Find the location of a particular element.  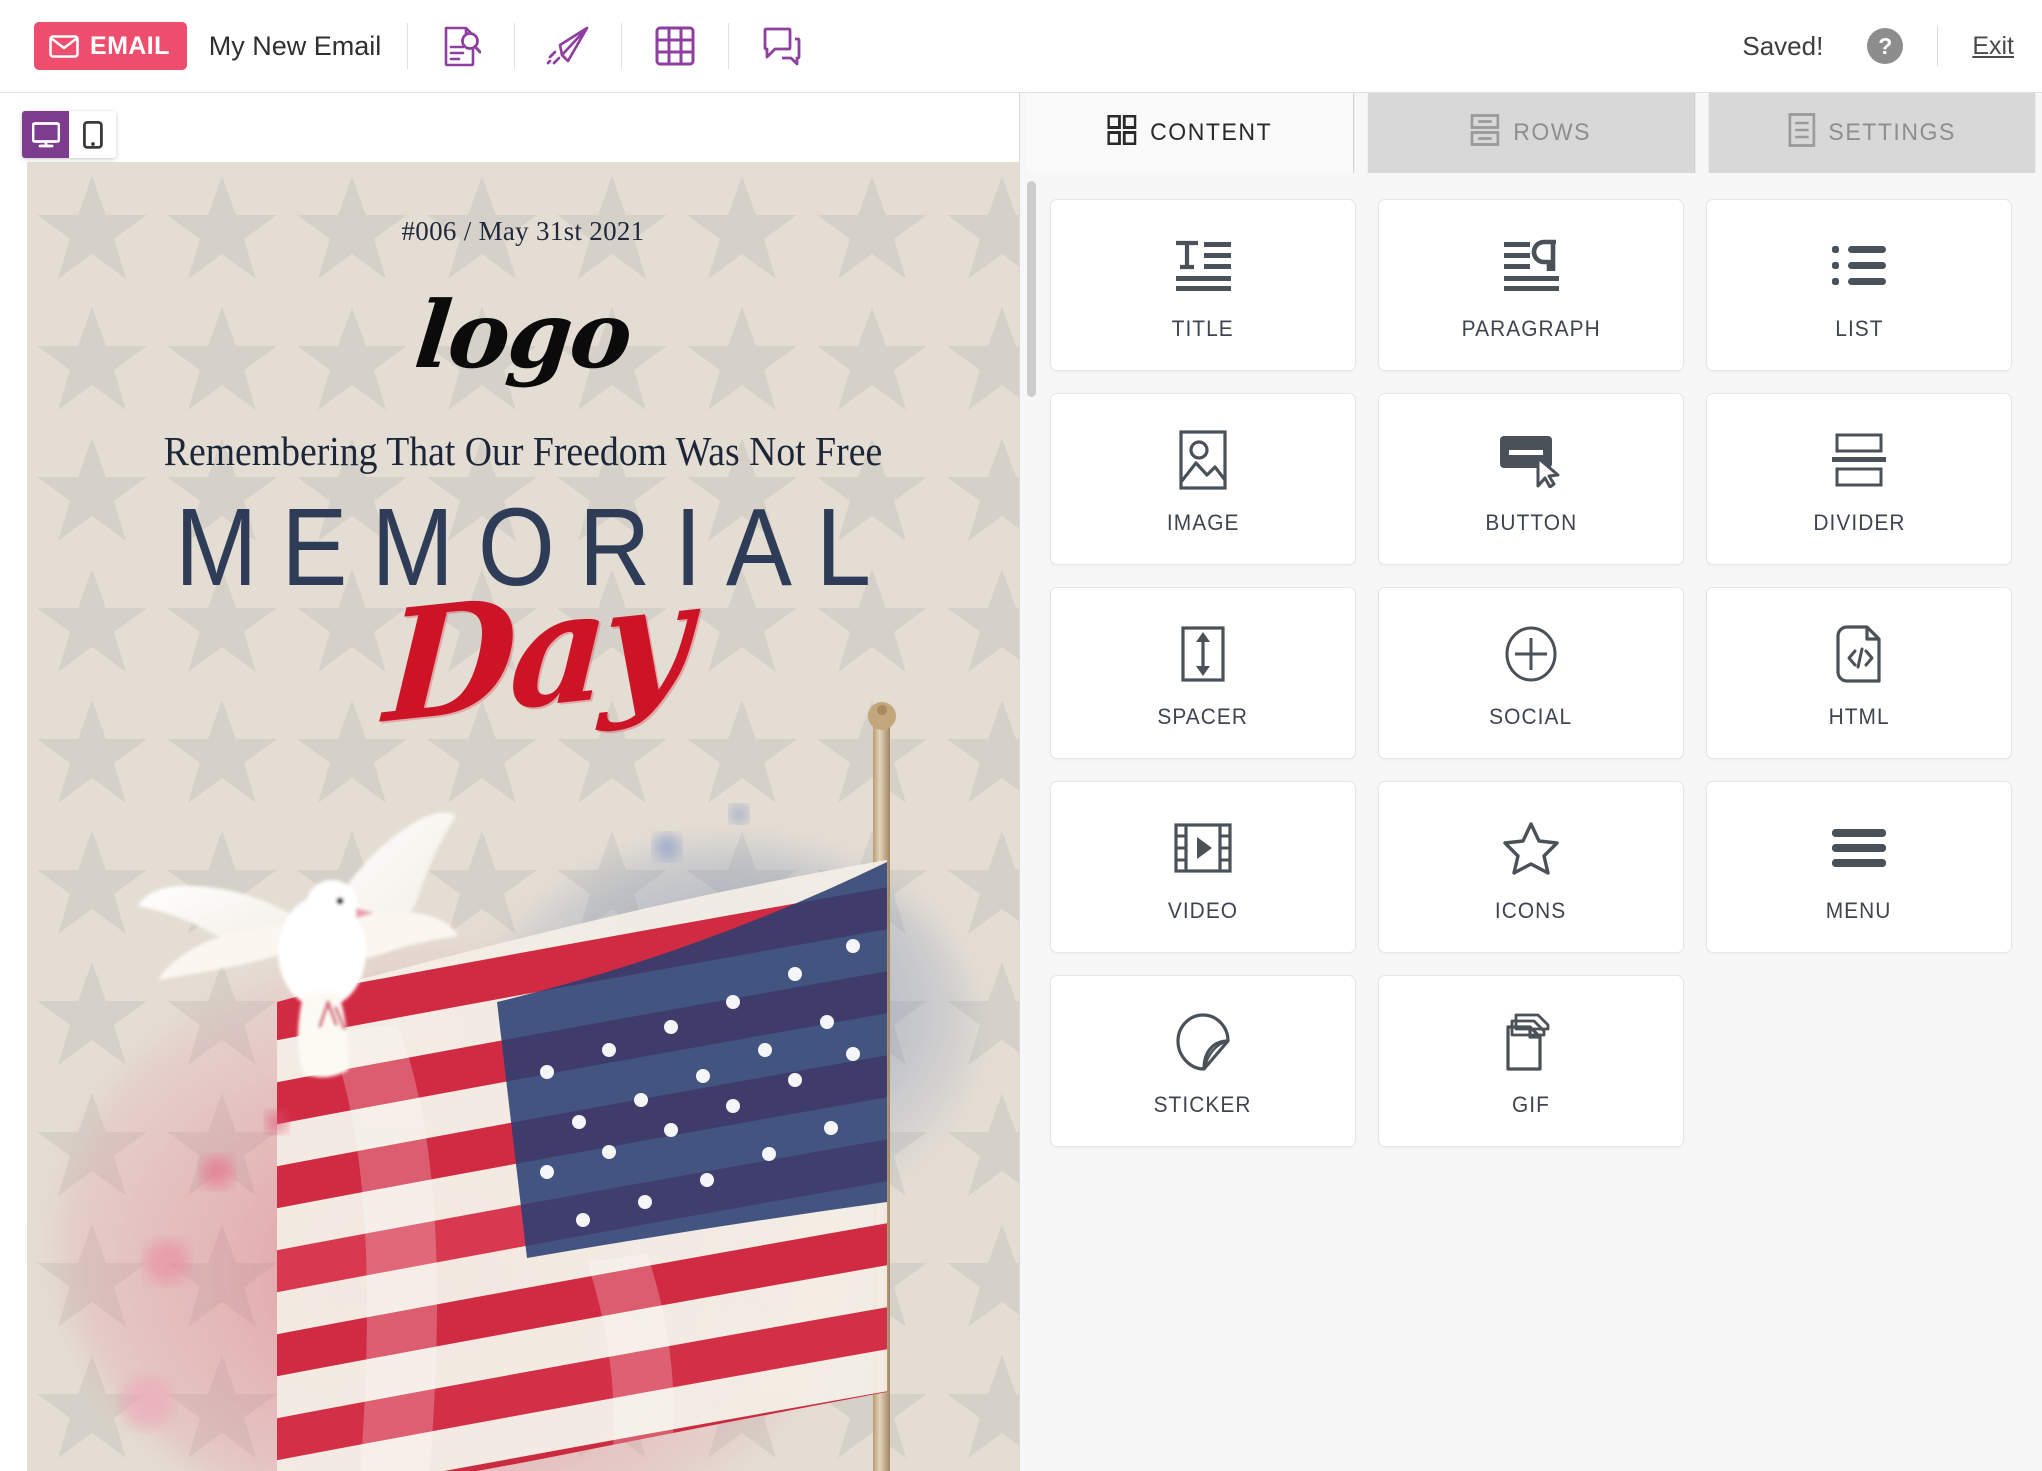

comments-icon is located at coordinates (782, 46).